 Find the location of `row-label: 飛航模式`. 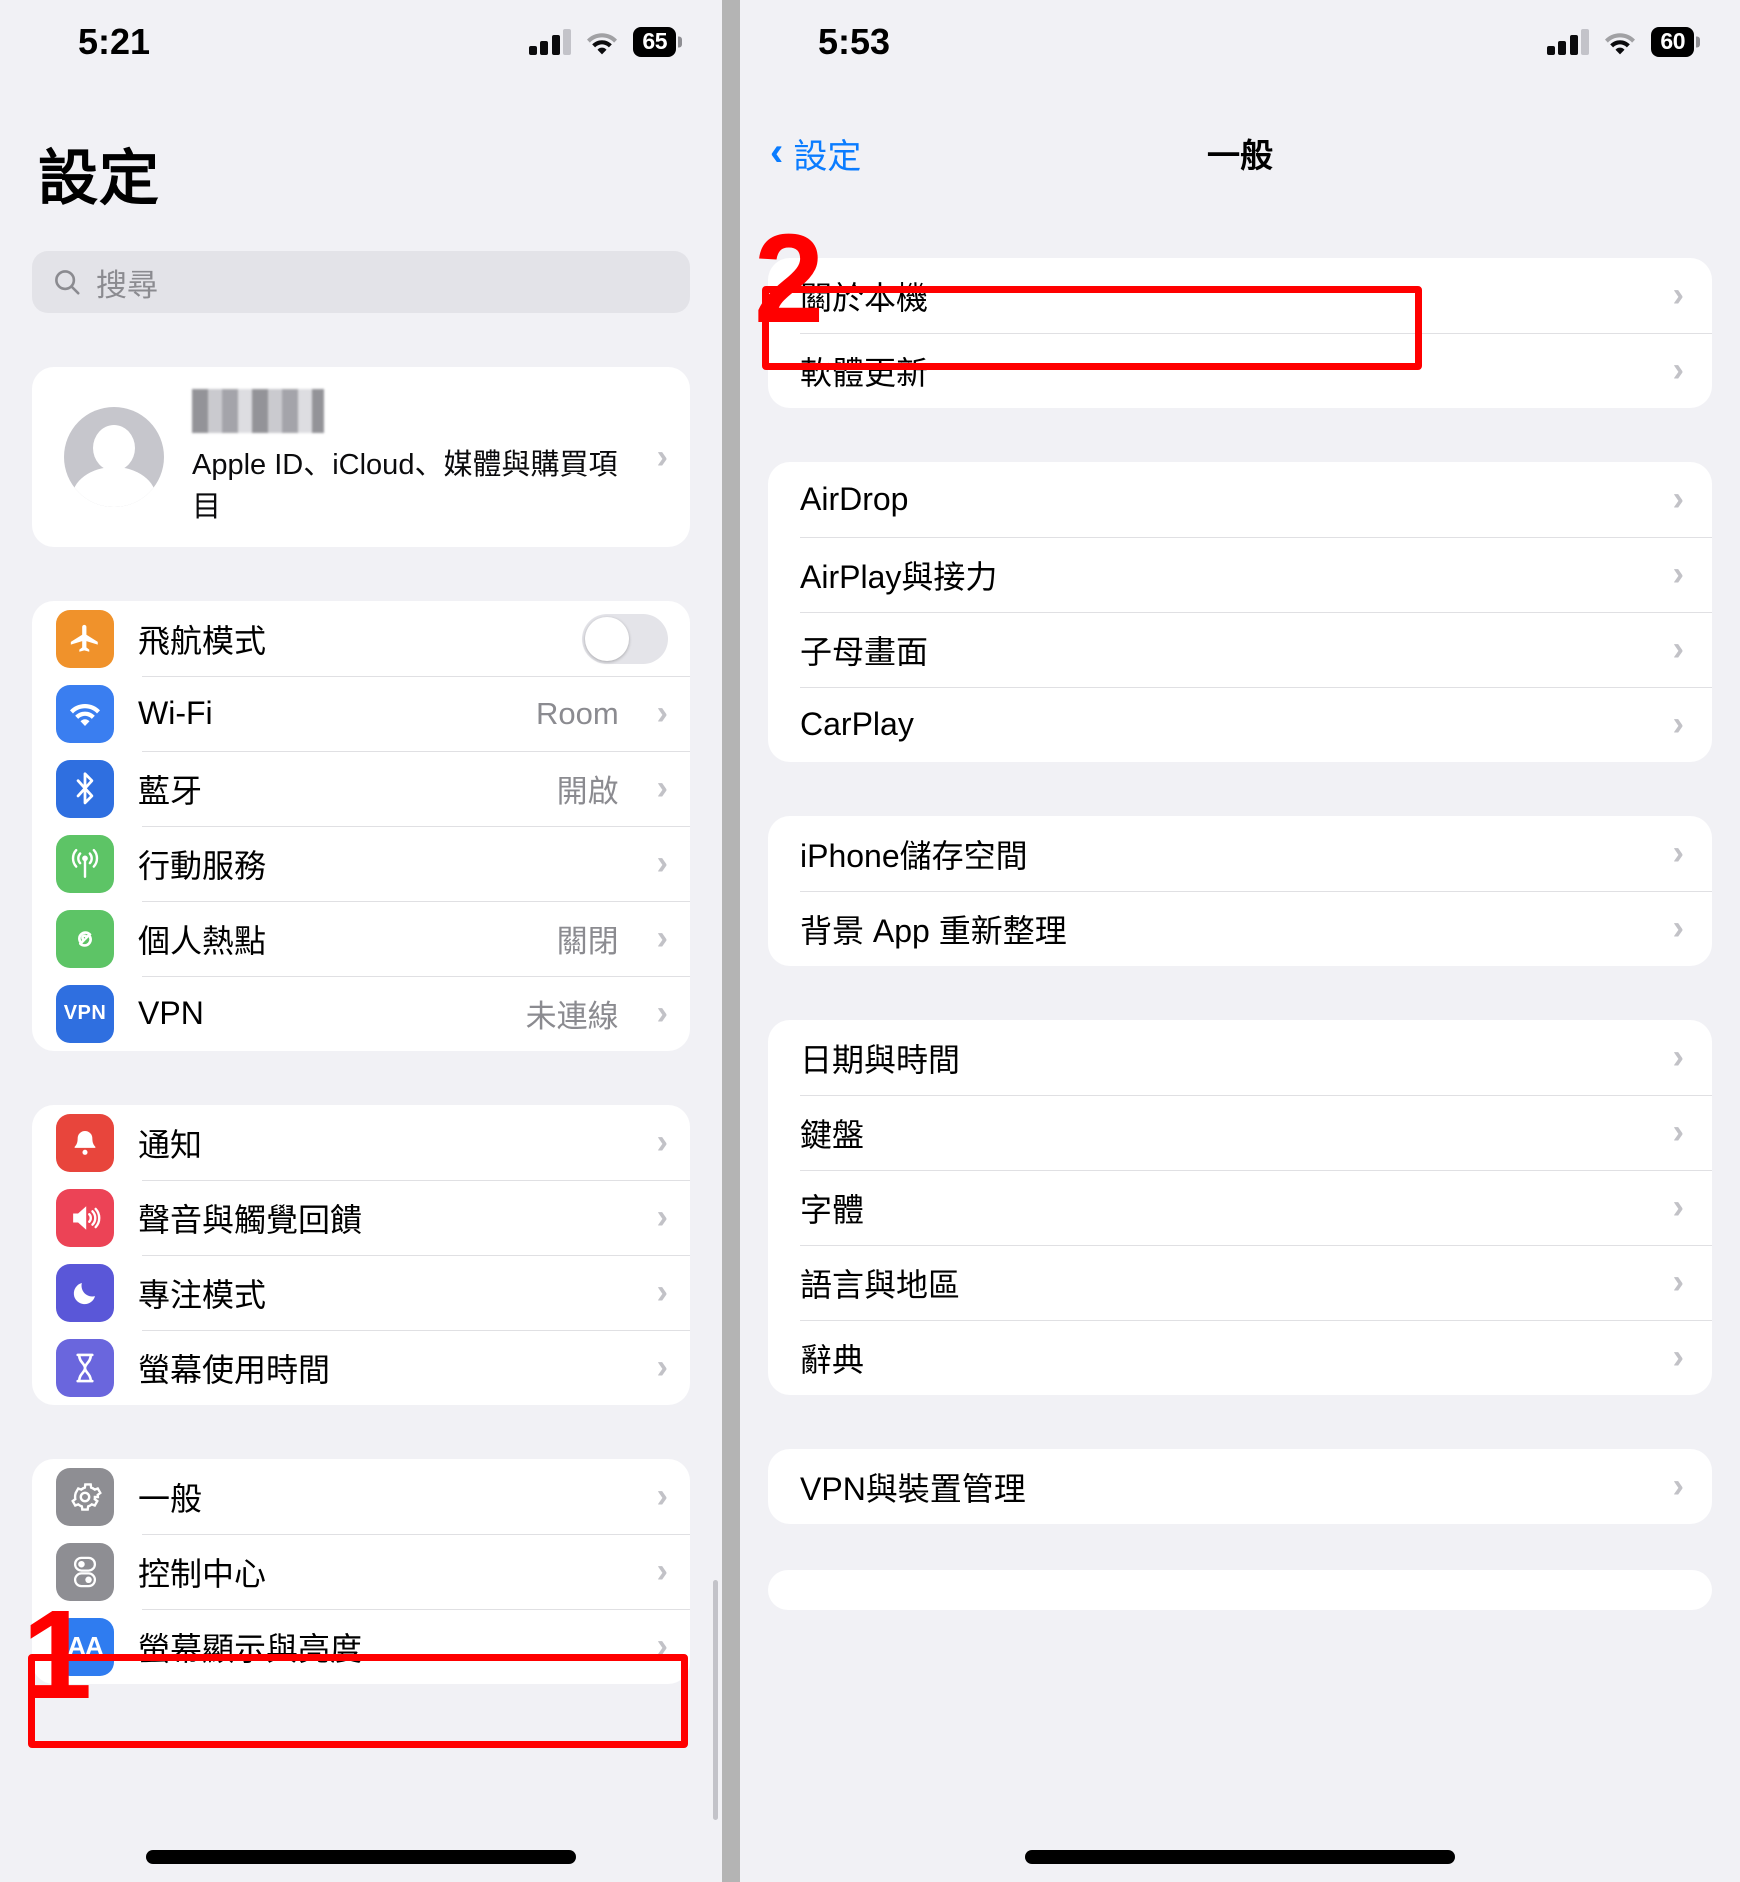

row-label: 飛航模式 is located at coordinates (202, 640).